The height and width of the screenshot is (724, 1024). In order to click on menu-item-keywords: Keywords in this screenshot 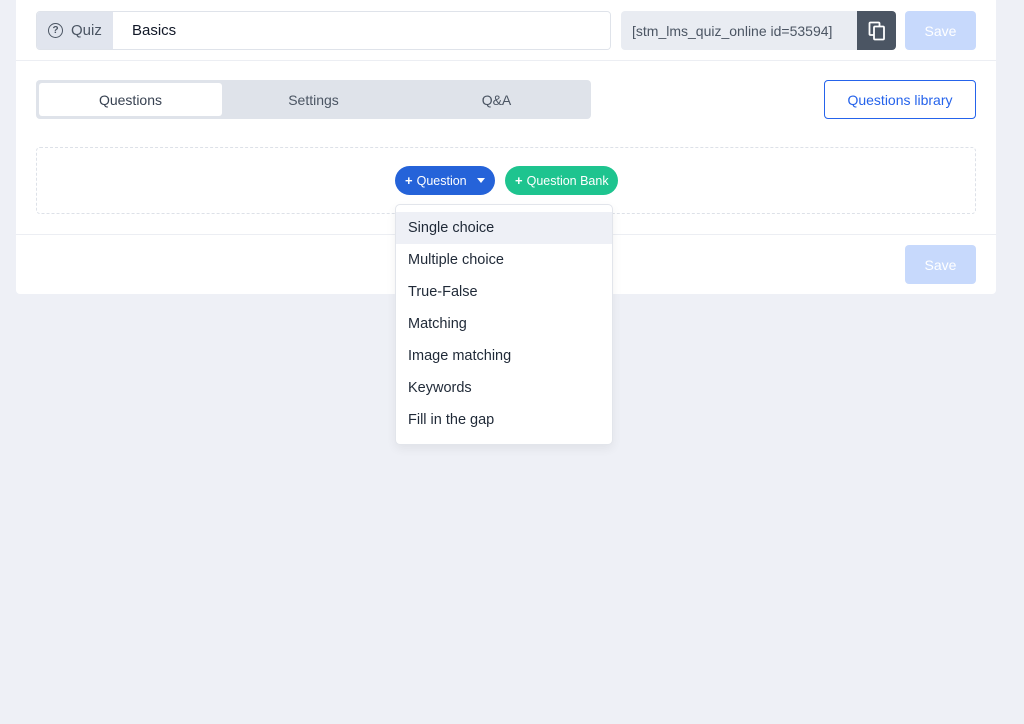, I will do `click(504, 388)`.